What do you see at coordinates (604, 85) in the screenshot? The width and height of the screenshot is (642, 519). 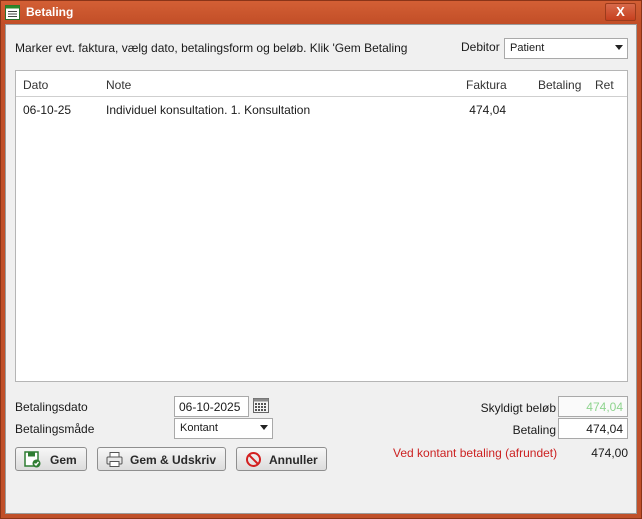 I see `column-header-ret: Ret` at bounding box center [604, 85].